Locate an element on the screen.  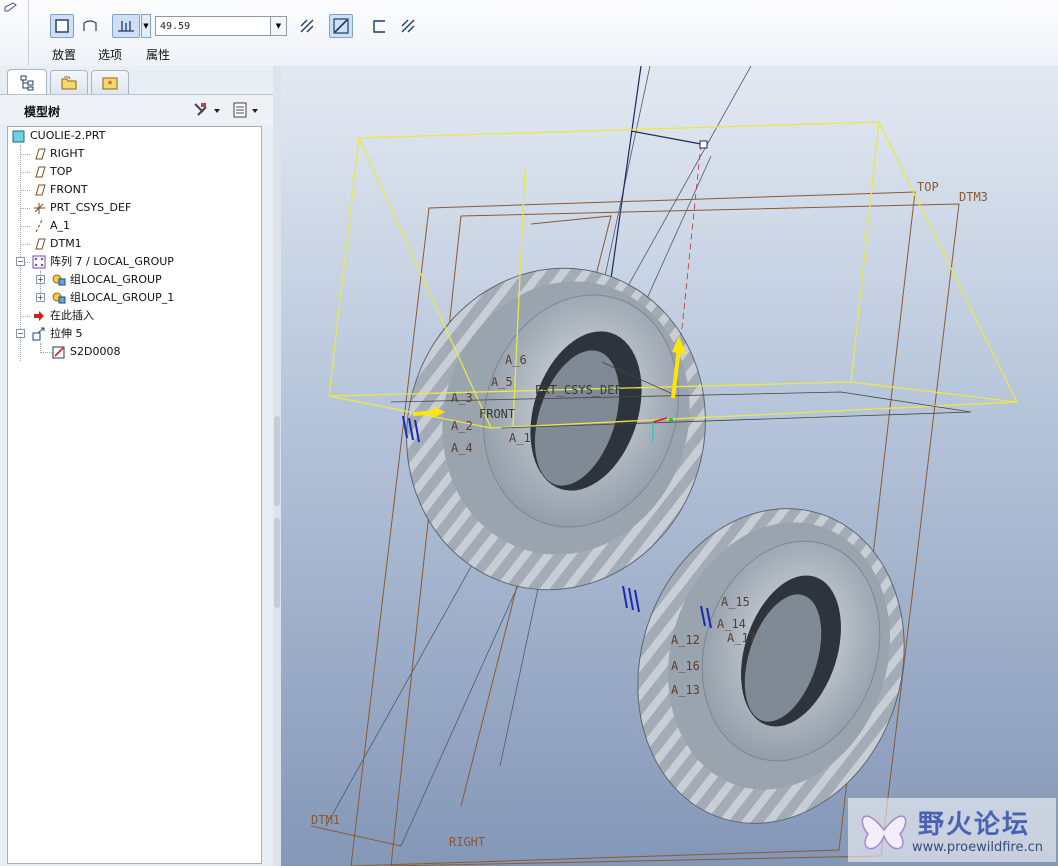
part-icon is located at coordinates (18, 136).